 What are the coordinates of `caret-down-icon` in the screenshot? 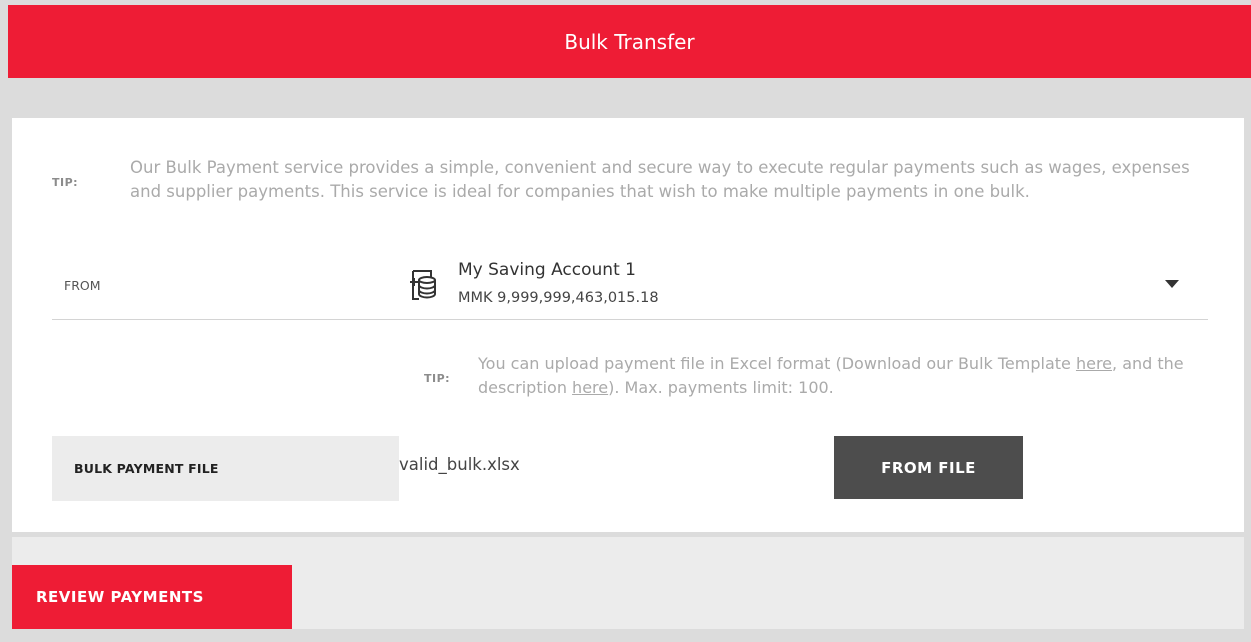 It's located at (1172, 284).